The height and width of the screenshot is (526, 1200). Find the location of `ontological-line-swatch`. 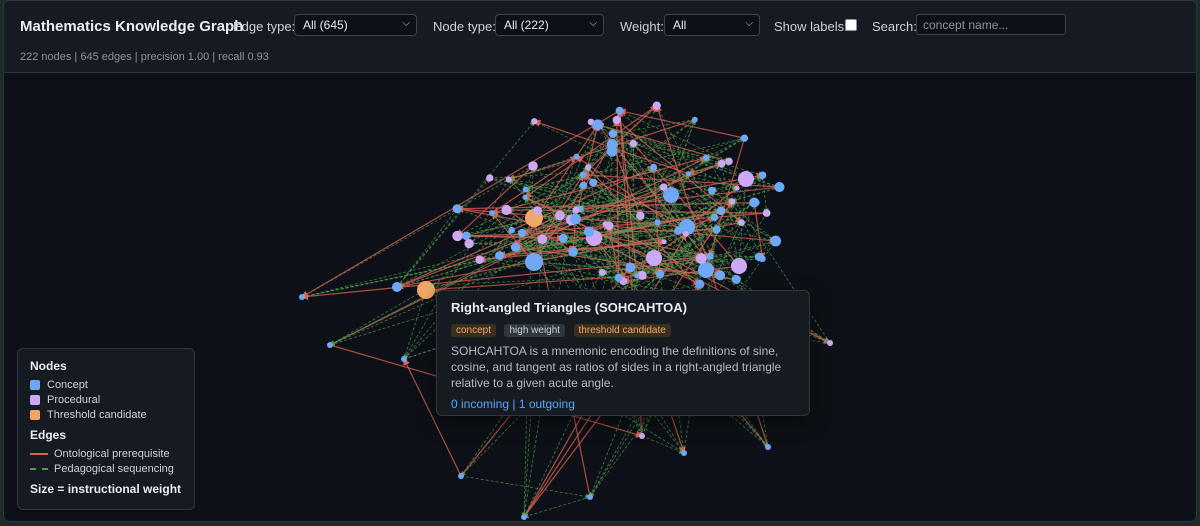

ontological-line-swatch is located at coordinates (39, 453).